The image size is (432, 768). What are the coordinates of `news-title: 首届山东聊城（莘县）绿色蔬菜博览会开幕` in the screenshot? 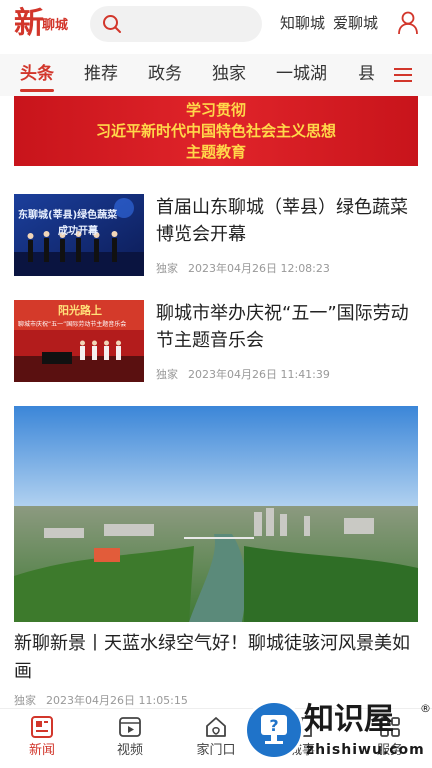 It's located at (282, 221).